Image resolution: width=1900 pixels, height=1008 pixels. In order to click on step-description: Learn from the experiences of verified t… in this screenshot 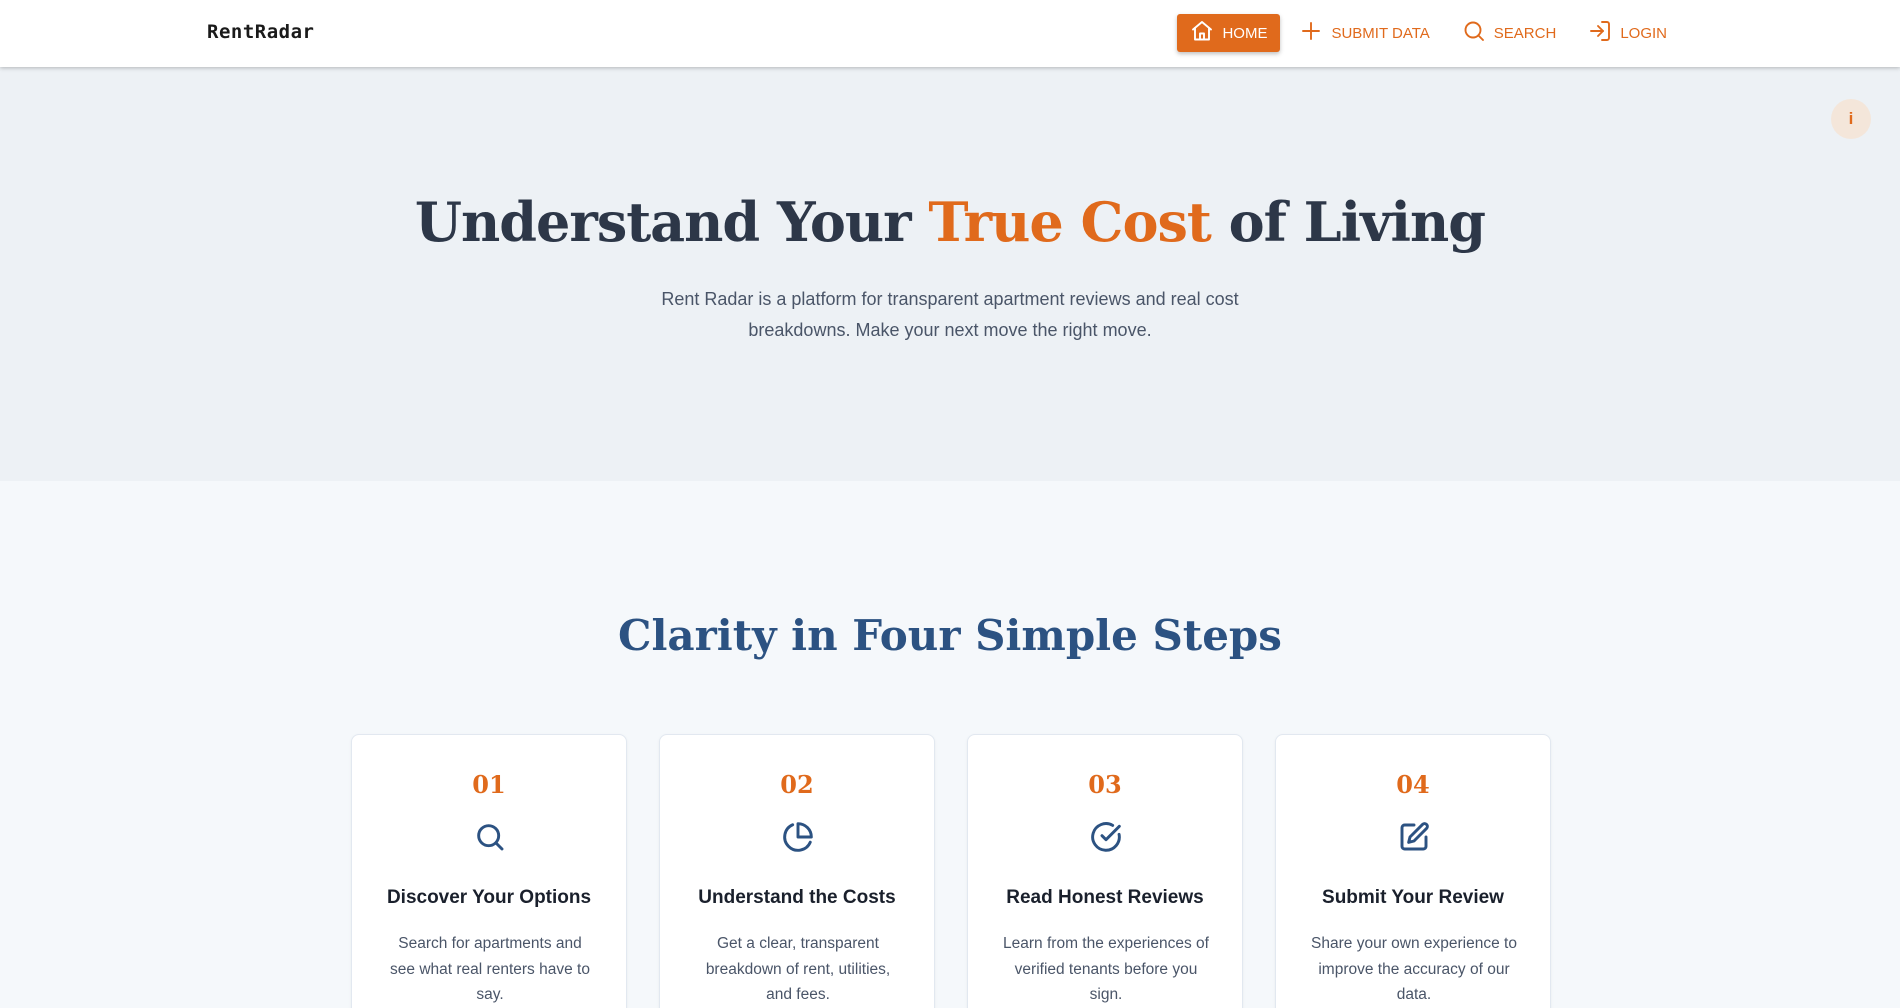, I will do `click(1106, 969)`.